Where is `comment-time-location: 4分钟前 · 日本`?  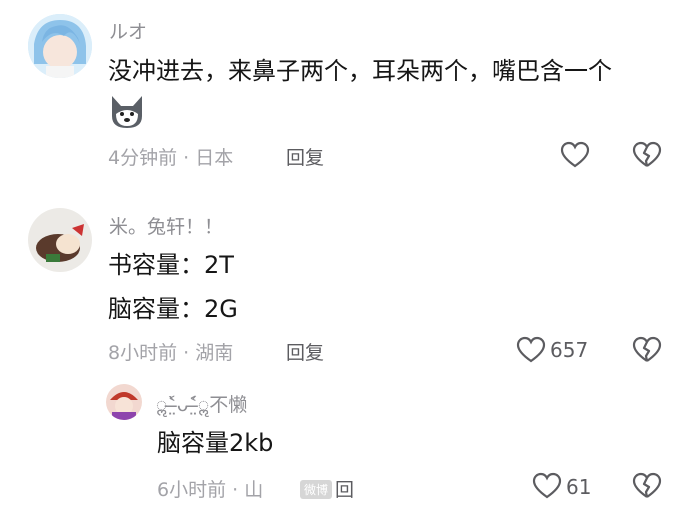 comment-time-location: 4分钟前 · 日本 is located at coordinates (171, 158).